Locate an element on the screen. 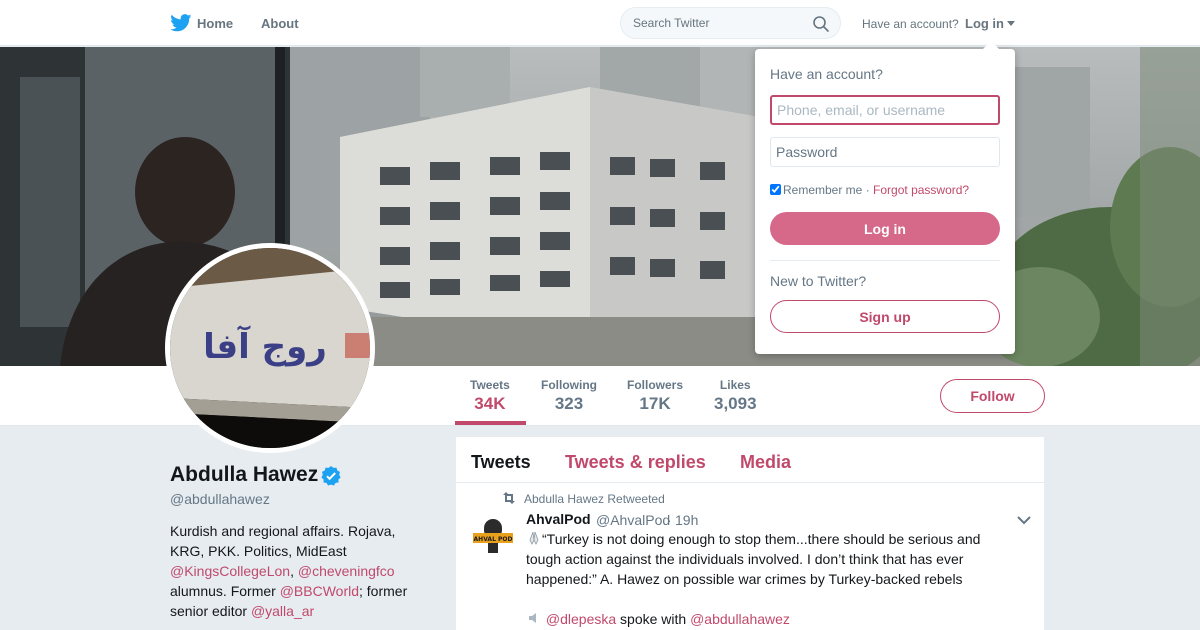 This screenshot has width=1200, height=630. remember-me: Remember me · Forgot password? is located at coordinates (869, 190).